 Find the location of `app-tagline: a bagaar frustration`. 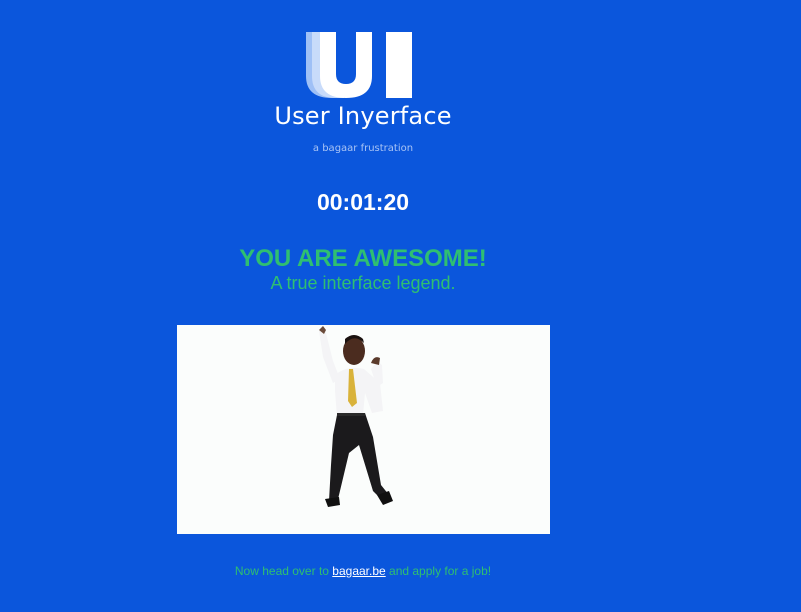

app-tagline: a bagaar frustration is located at coordinates (363, 148).